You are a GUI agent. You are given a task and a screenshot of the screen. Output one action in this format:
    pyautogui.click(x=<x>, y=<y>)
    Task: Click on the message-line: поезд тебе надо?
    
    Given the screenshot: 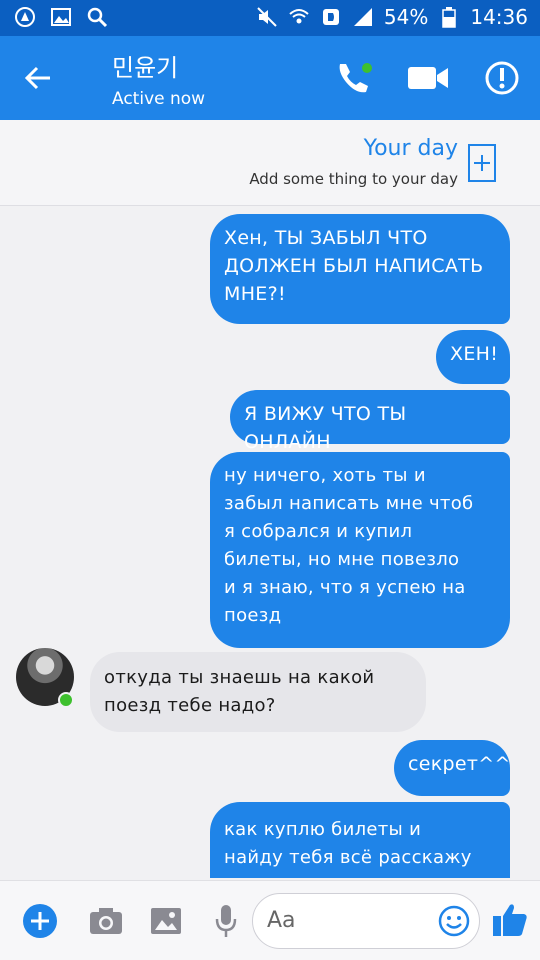 What is the action you would take?
    pyautogui.click(x=190, y=705)
    